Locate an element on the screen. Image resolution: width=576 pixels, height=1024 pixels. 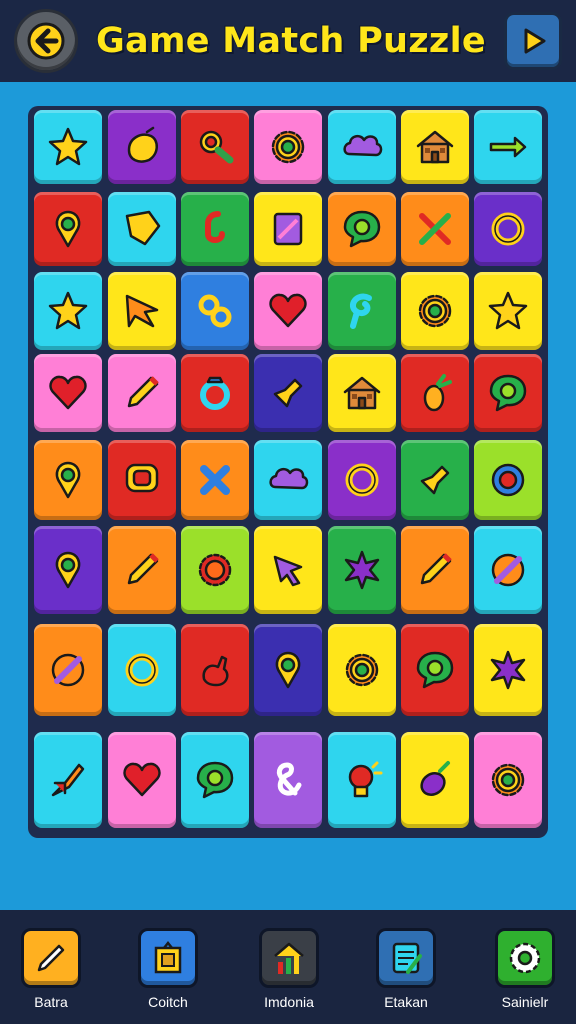
tile-r4-c4 is located at coordinates (288, 393).